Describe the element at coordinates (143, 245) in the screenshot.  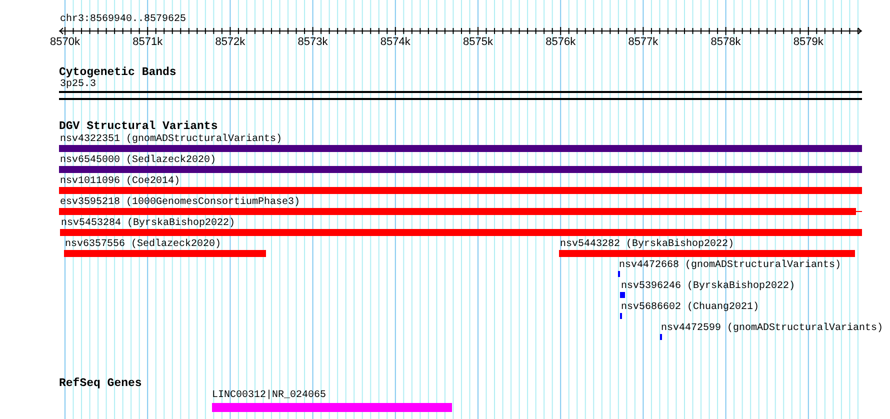
I see `feature-label: nsv6357556 (Sedlazeck2020)` at that location.